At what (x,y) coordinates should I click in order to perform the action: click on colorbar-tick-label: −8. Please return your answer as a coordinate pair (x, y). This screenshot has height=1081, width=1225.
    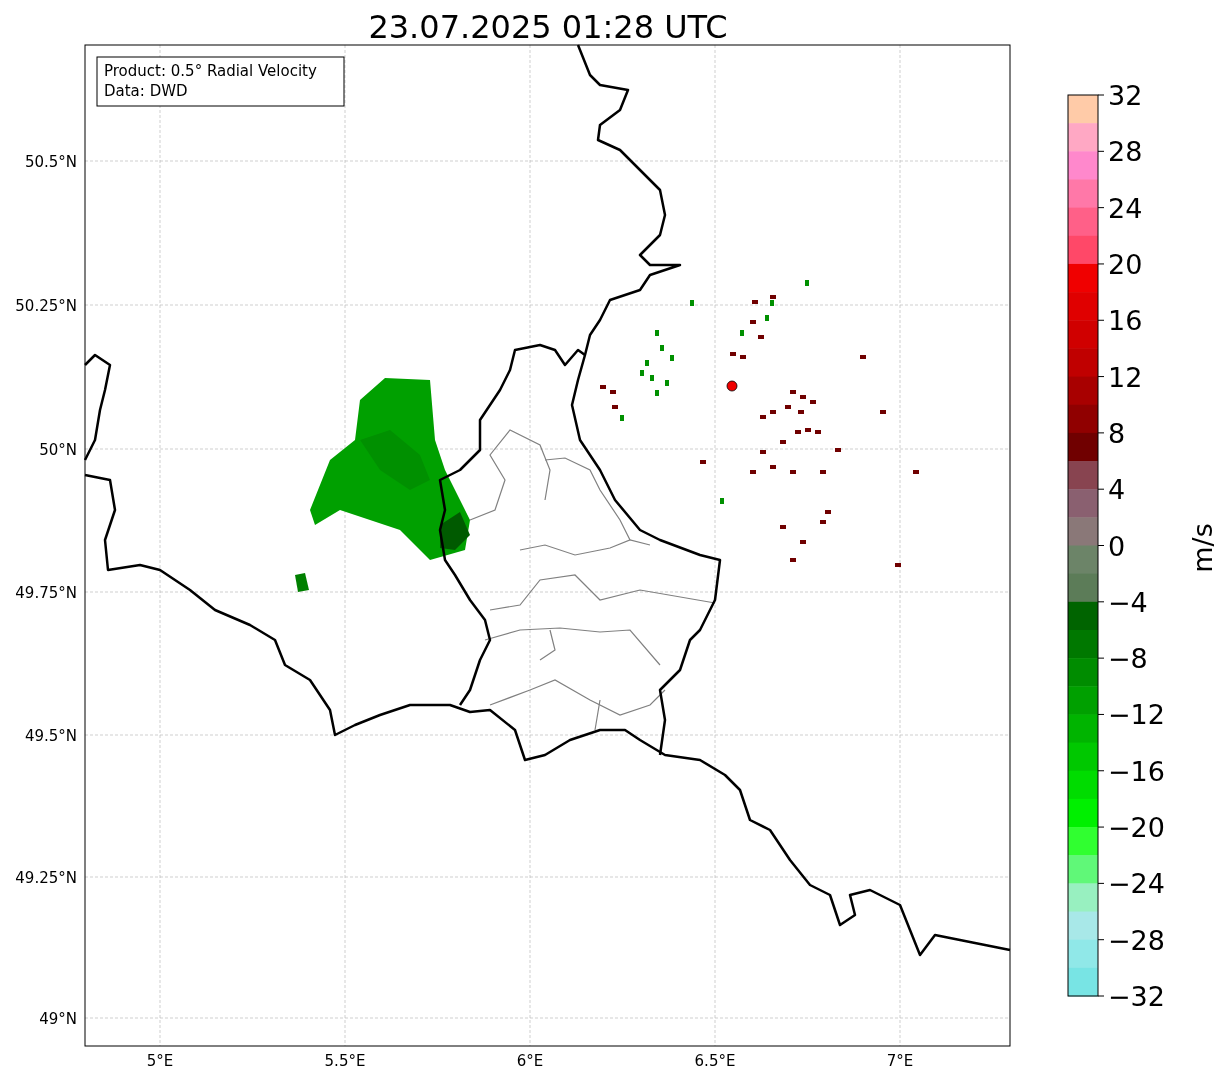
    Looking at the image, I should click on (1128, 659).